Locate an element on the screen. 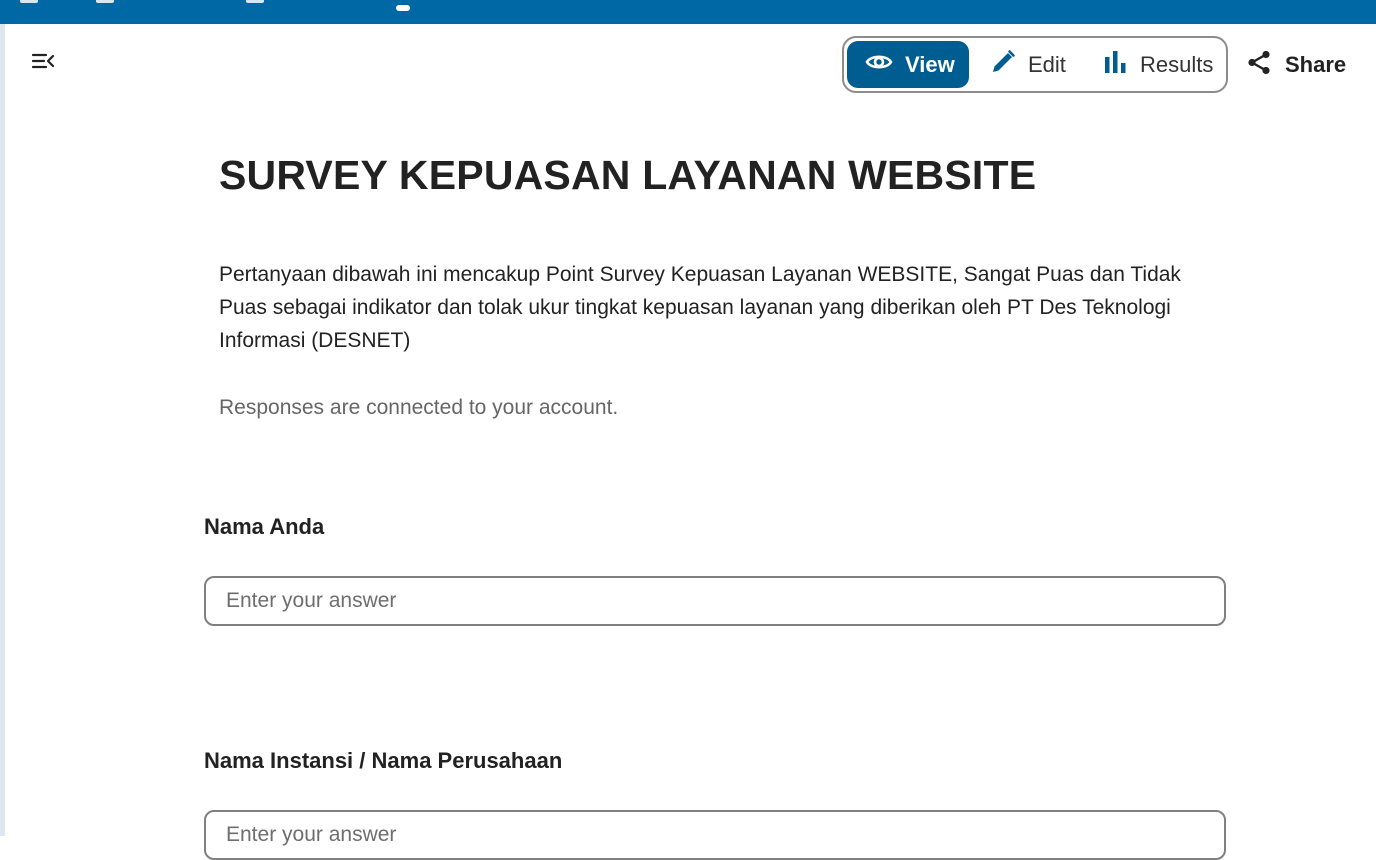 The image size is (1376, 860). menu-collapse-icon is located at coordinates (43, 63).